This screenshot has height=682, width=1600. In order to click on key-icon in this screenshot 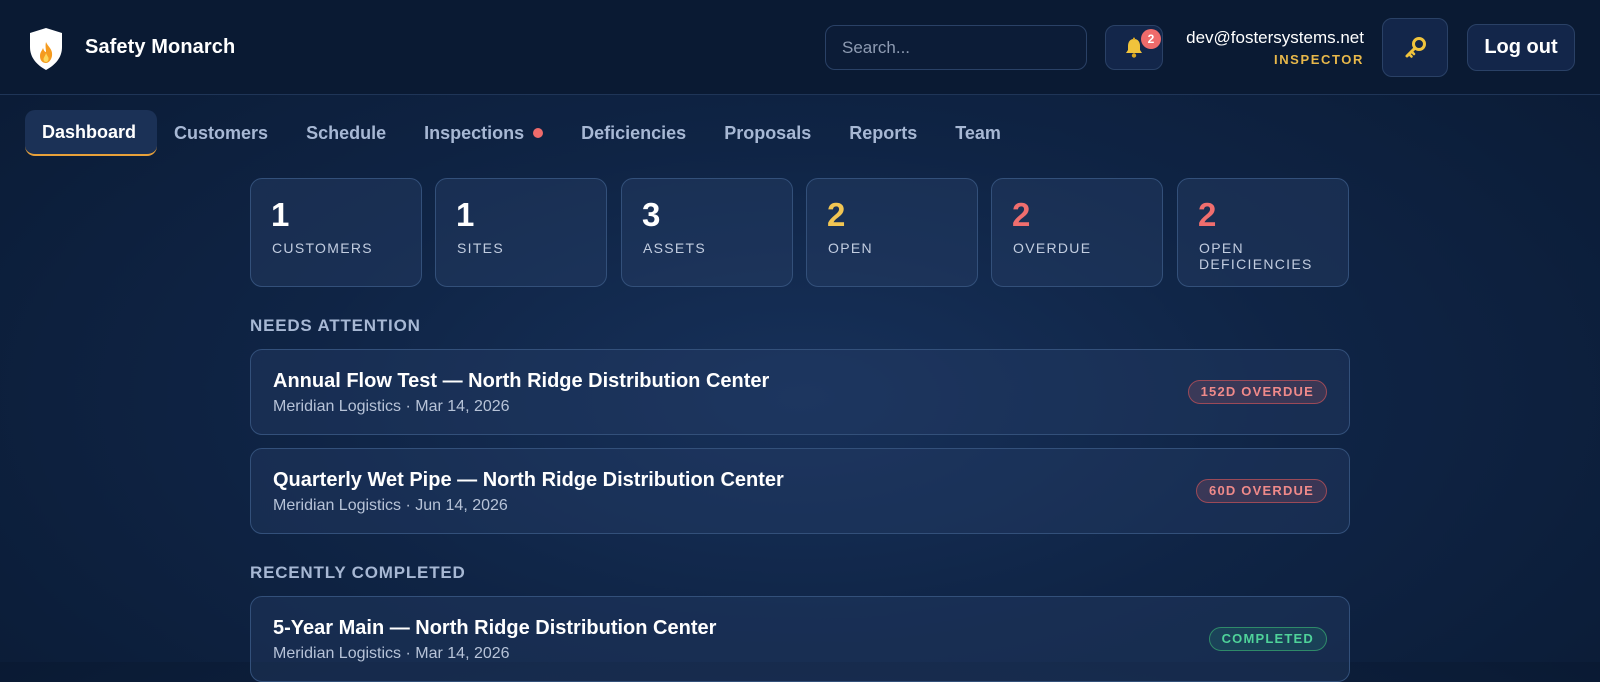, I will do `click(1415, 47)`.